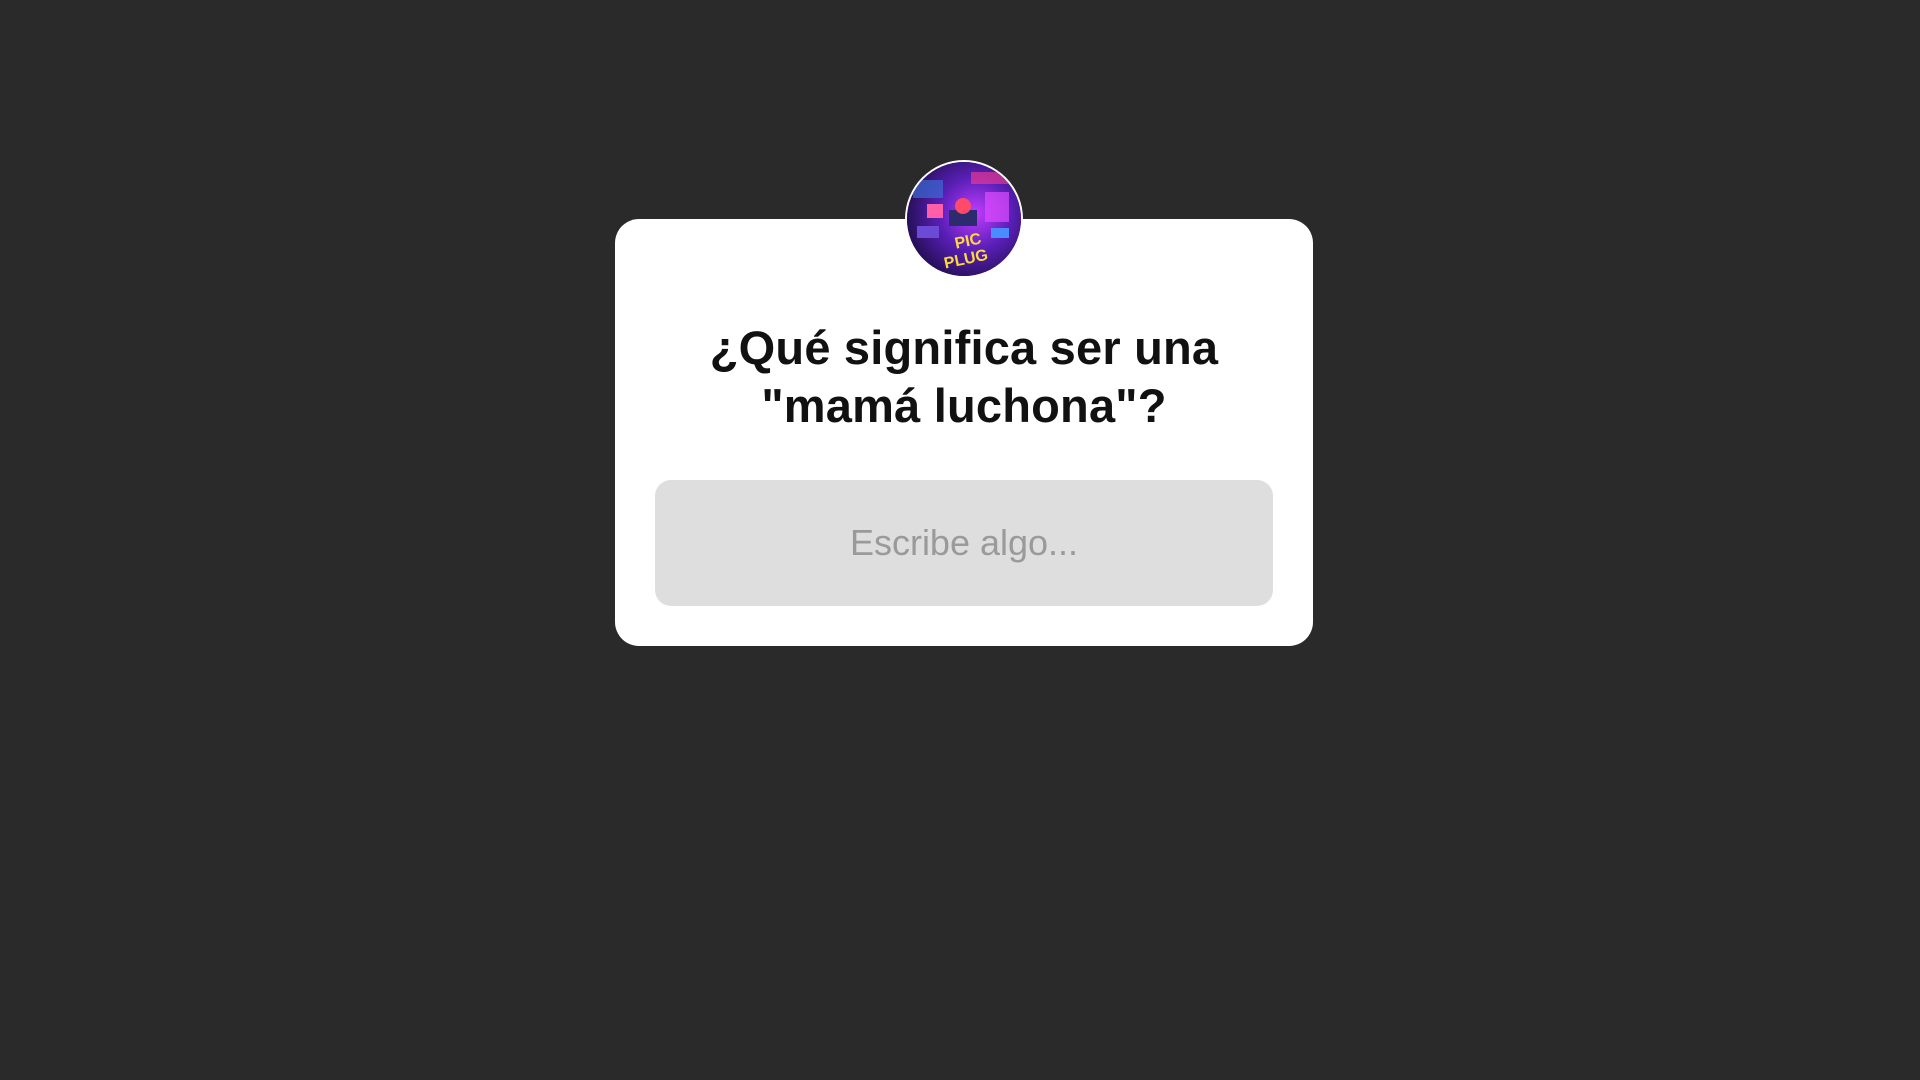 The image size is (1920, 1080). I want to click on question-line-2: "mamá luchona"?, so click(964, 405).